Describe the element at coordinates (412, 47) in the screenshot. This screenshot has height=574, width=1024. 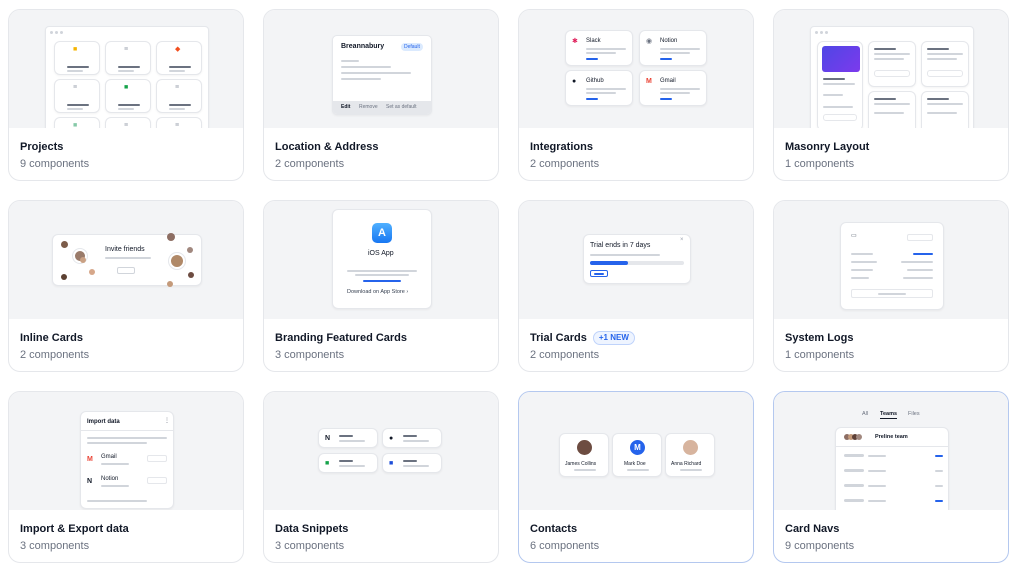
I see `default-badge: Default` at that location.